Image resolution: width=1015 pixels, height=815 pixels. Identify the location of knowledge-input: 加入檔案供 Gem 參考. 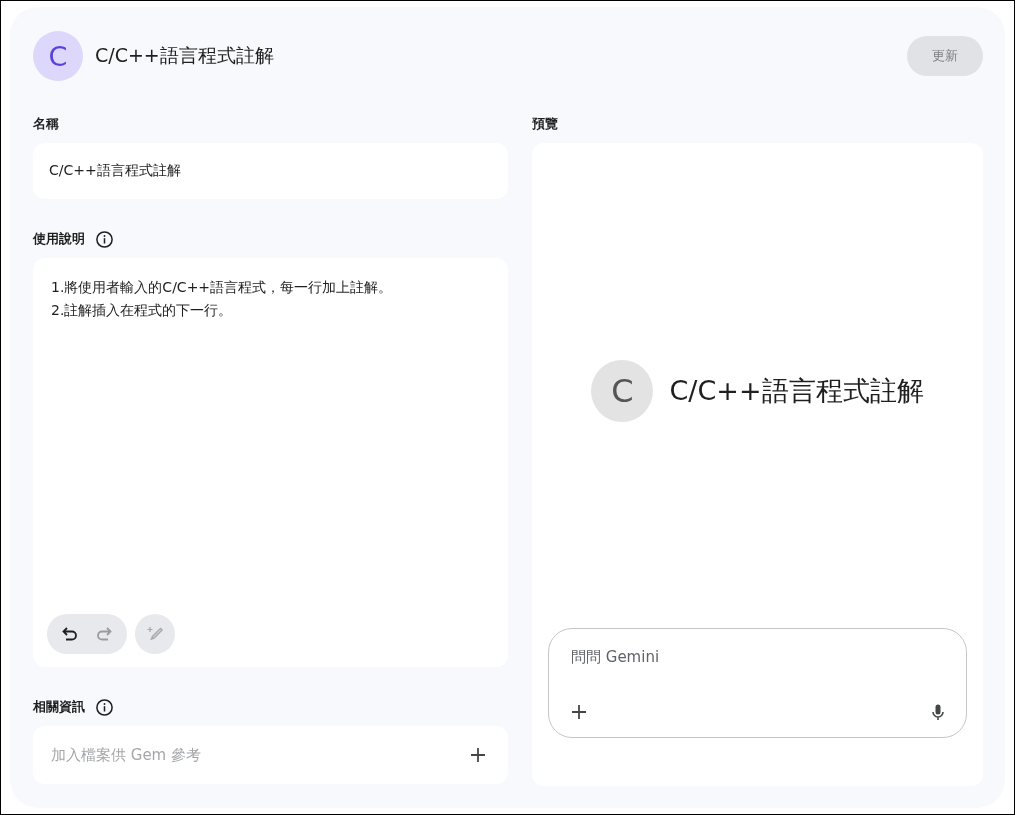
(258, 755).